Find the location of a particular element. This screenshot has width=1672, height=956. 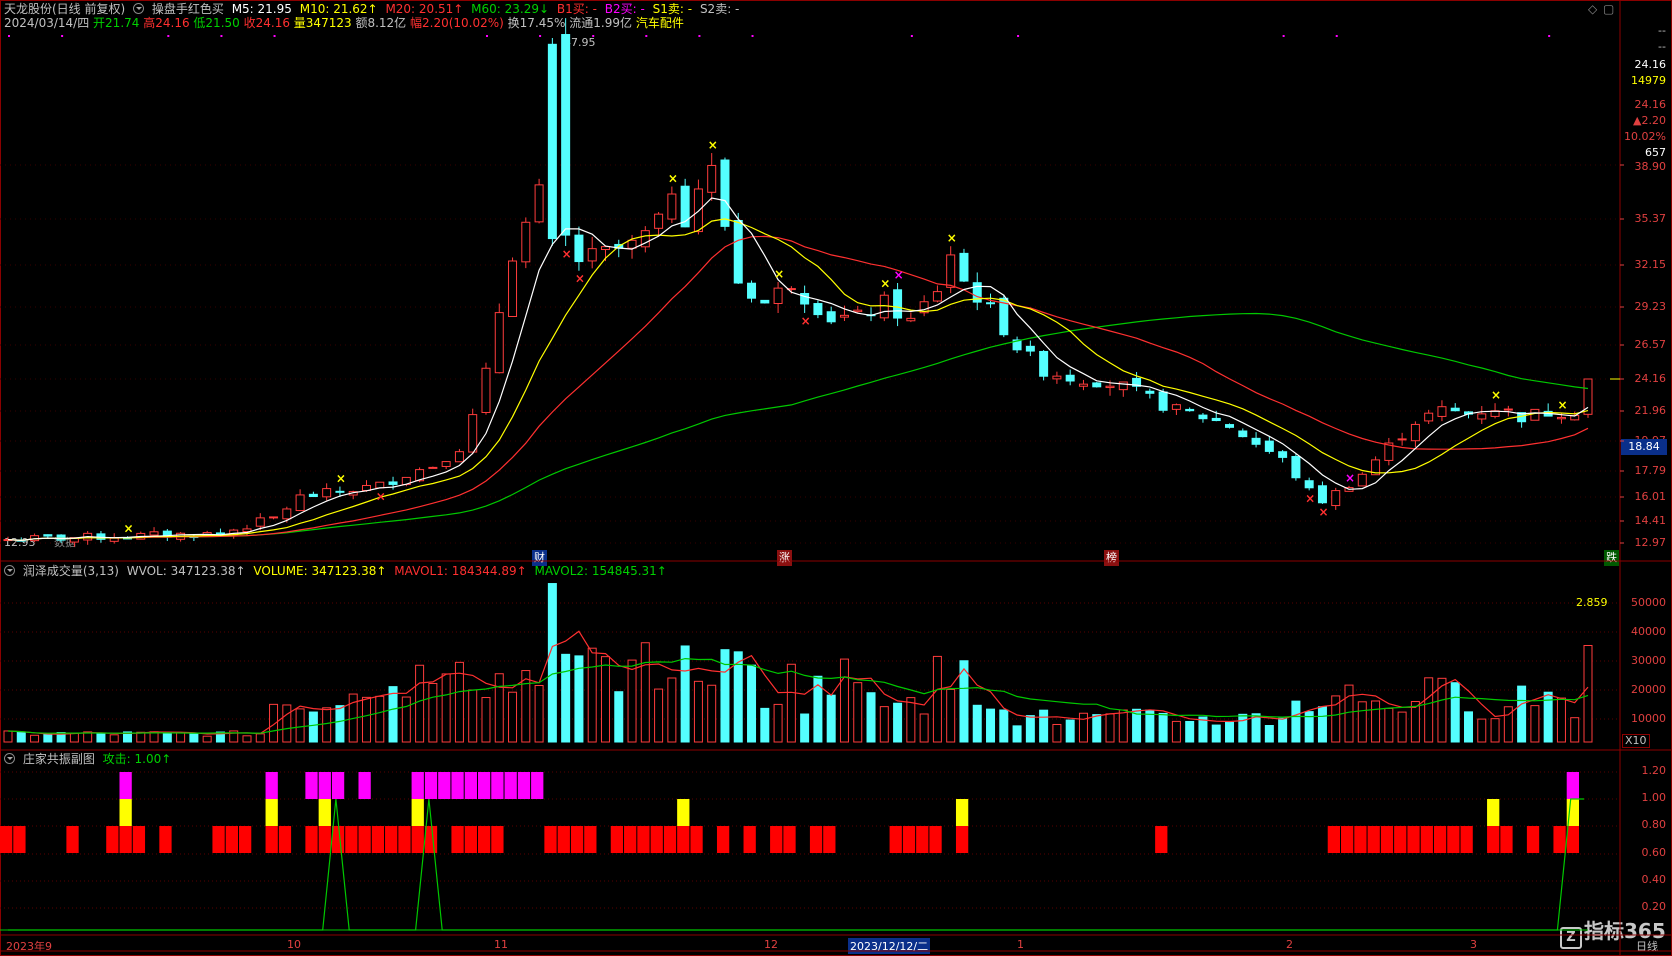

attack-line is located at coordinates (796, 864).